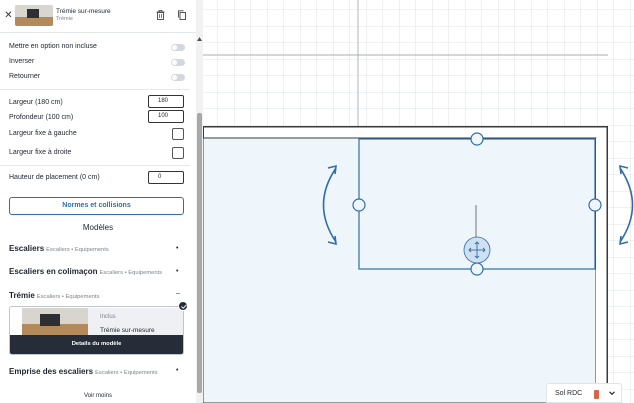  Describe the element at coordinates (127, 330) in the screenshot. I see `model-name: Trémie sur-mesure` at that location.